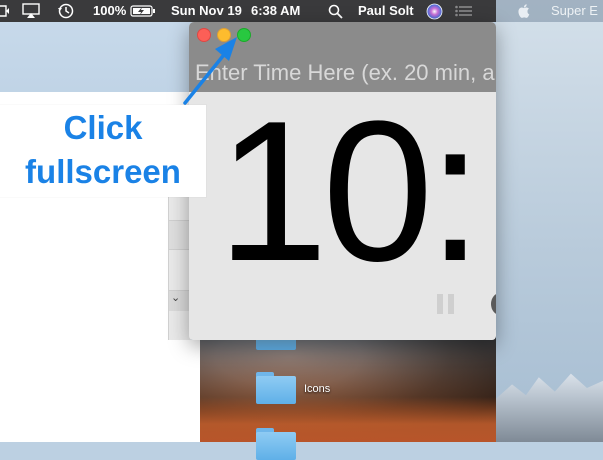 The width and height of the screenshot is (603, 460). I want to click on folder-label-icons: Icons, so click(317, 389).